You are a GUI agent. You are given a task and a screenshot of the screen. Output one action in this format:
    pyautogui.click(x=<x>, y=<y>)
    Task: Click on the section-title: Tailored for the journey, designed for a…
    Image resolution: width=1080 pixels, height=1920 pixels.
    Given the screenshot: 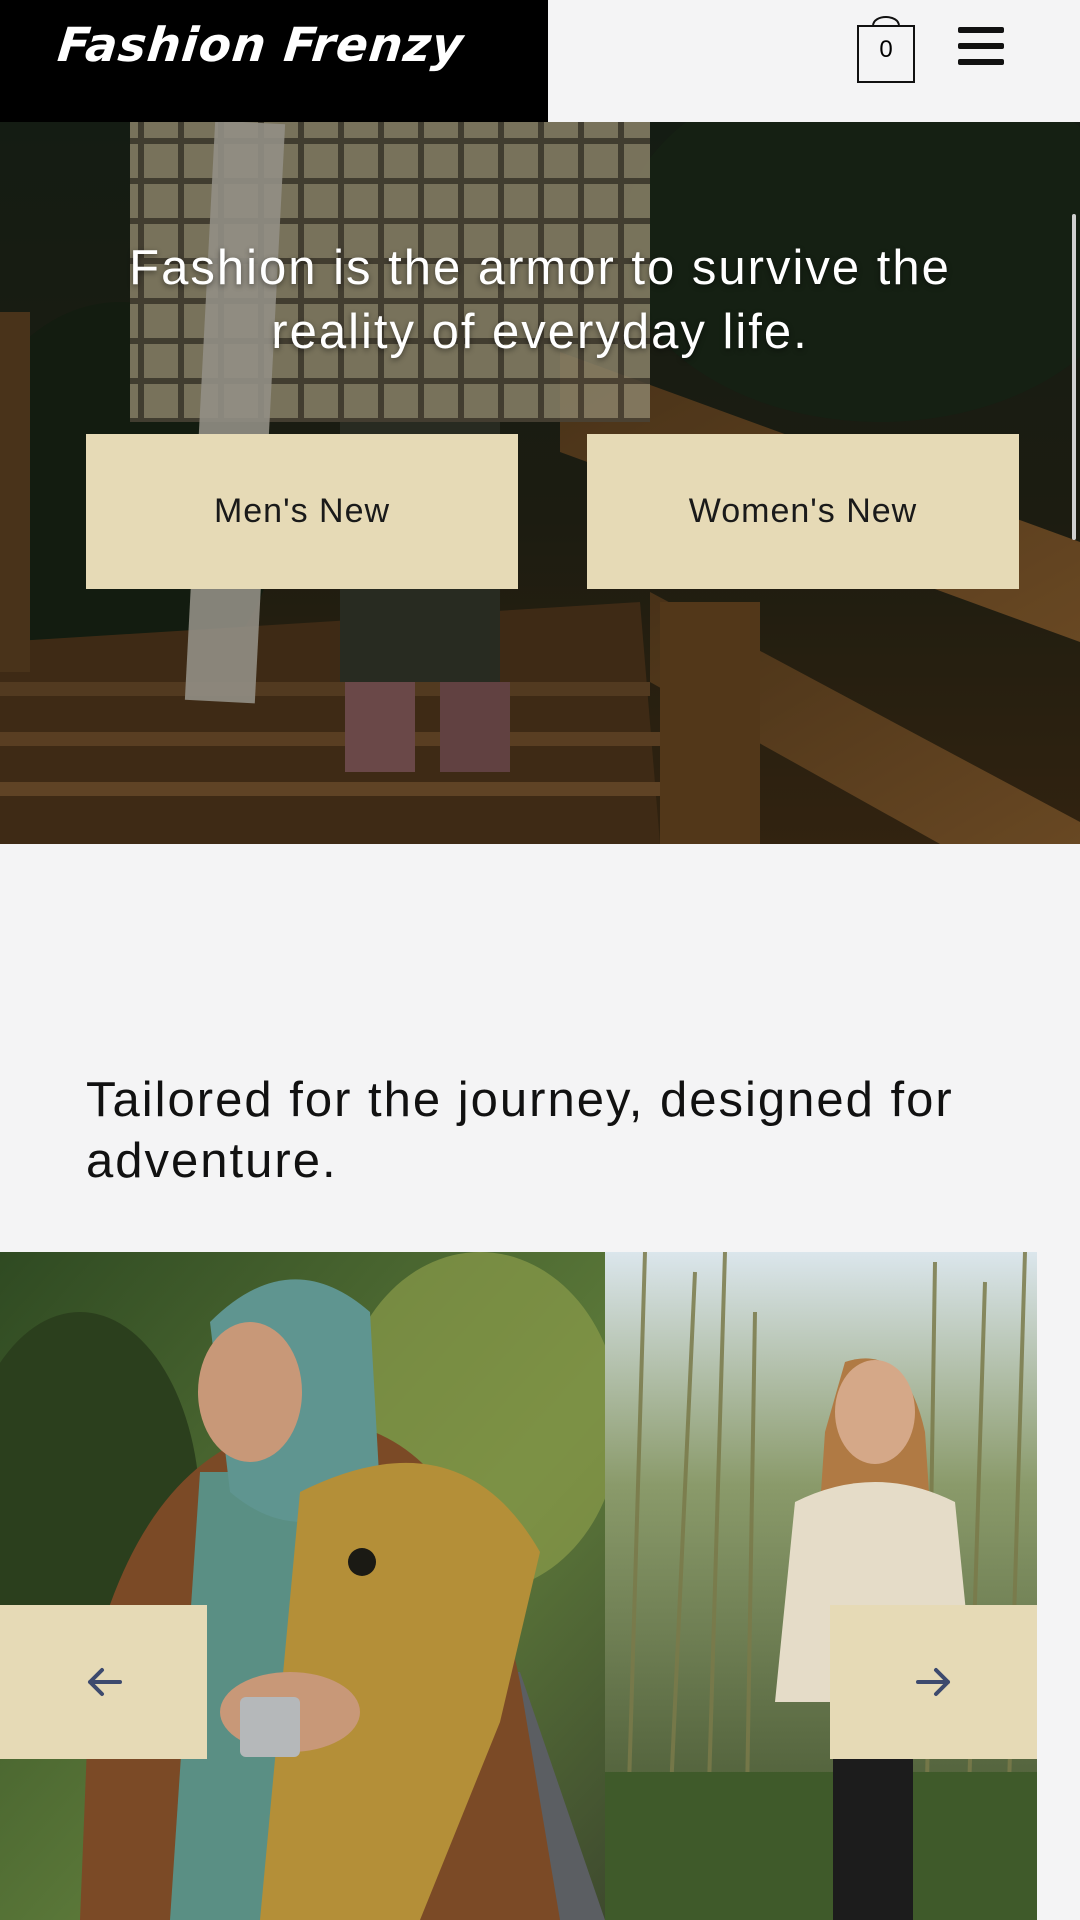 What is the action you would take?
    pyautogui.click(x=520, y=1130)
    